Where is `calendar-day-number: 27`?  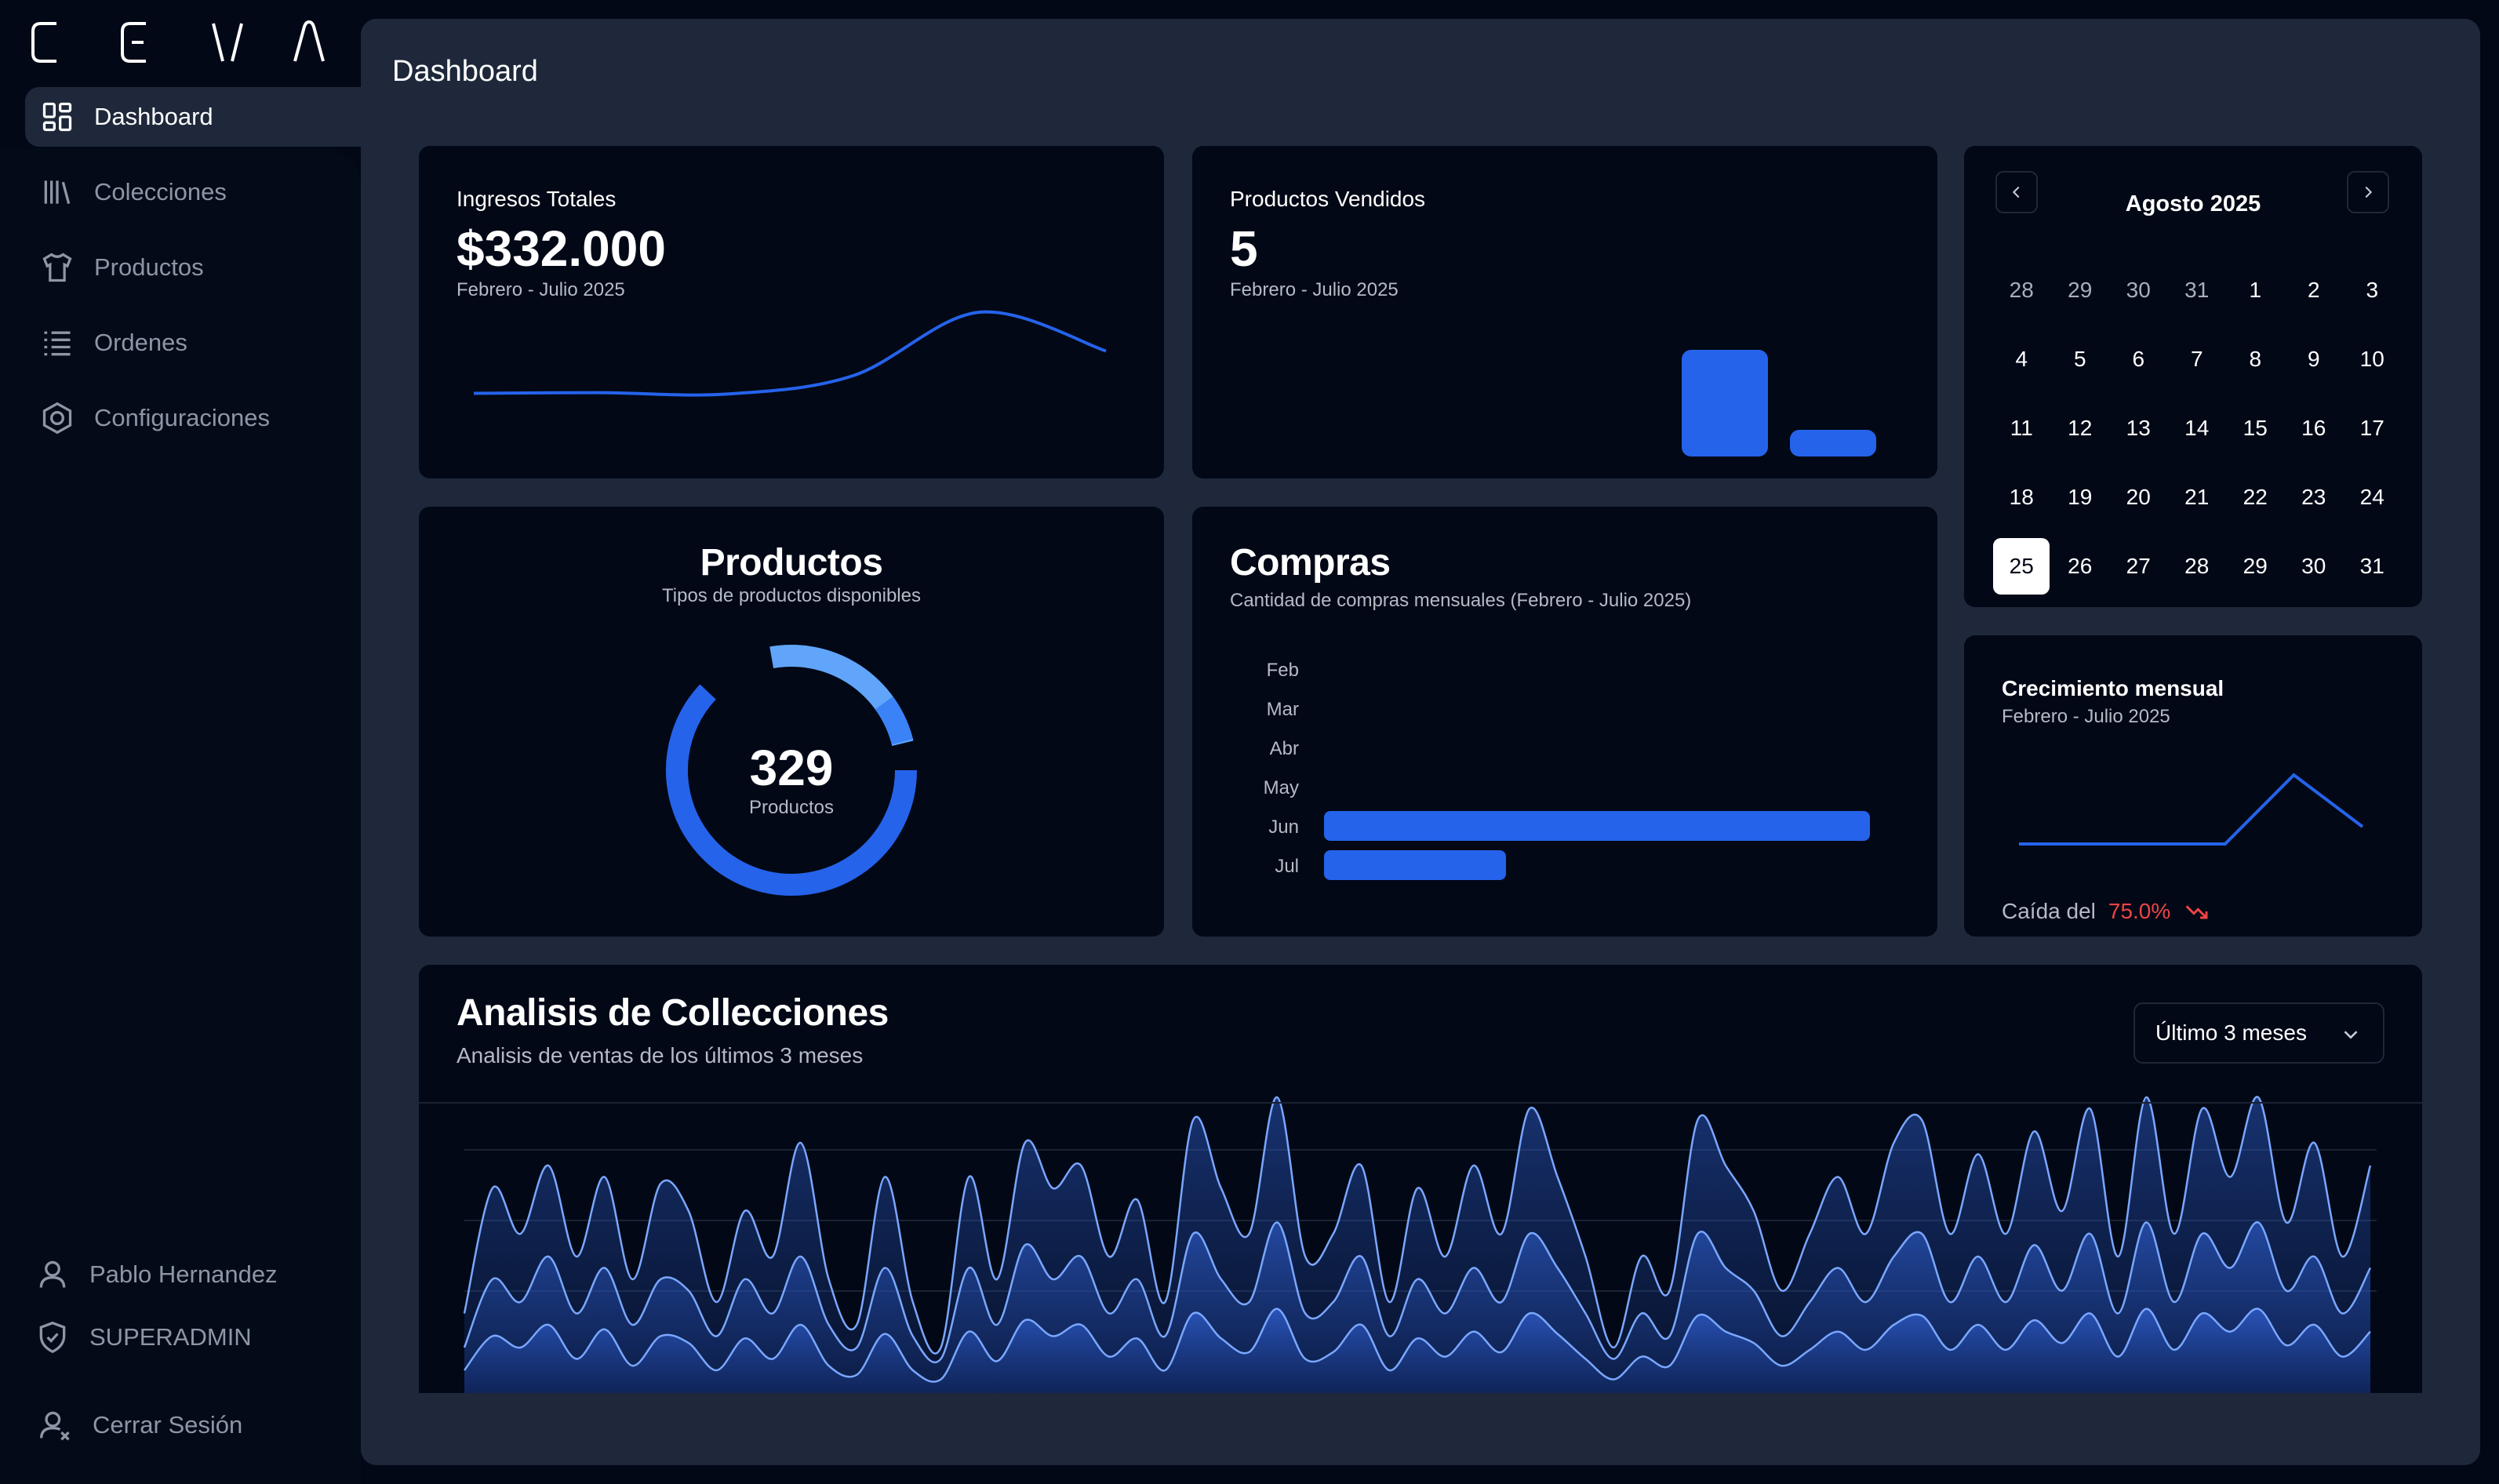 calendar-day-number: 27 is located at coordinates (2138, 566).